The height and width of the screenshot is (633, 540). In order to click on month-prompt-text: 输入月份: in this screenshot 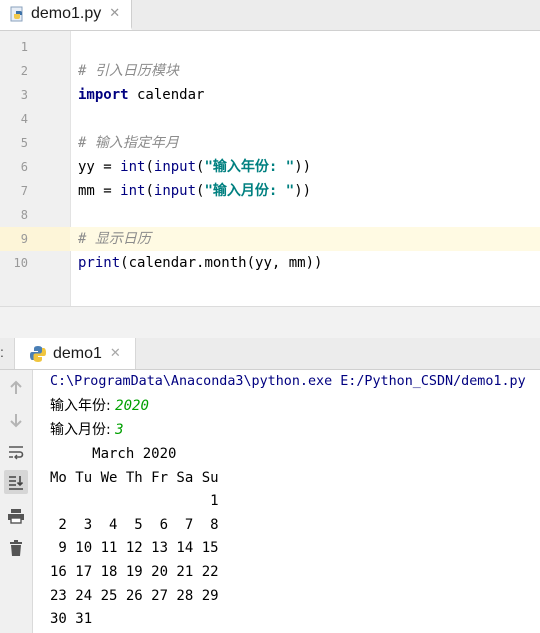, I will do `click(83, 430)`.